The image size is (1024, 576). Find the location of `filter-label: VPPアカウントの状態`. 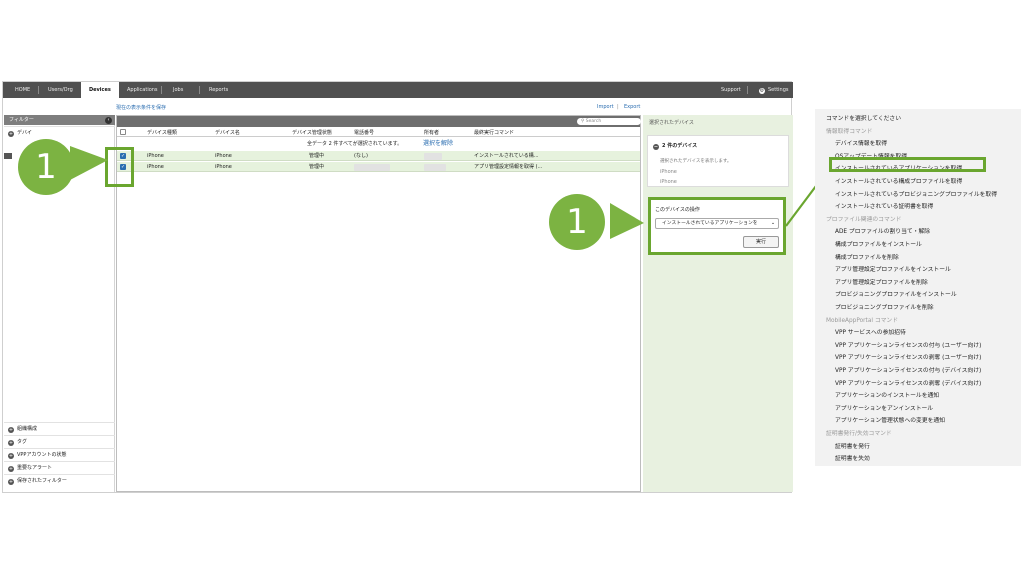

filter-label: VPPアカウントの状態 is located at coordinates (42, 455).